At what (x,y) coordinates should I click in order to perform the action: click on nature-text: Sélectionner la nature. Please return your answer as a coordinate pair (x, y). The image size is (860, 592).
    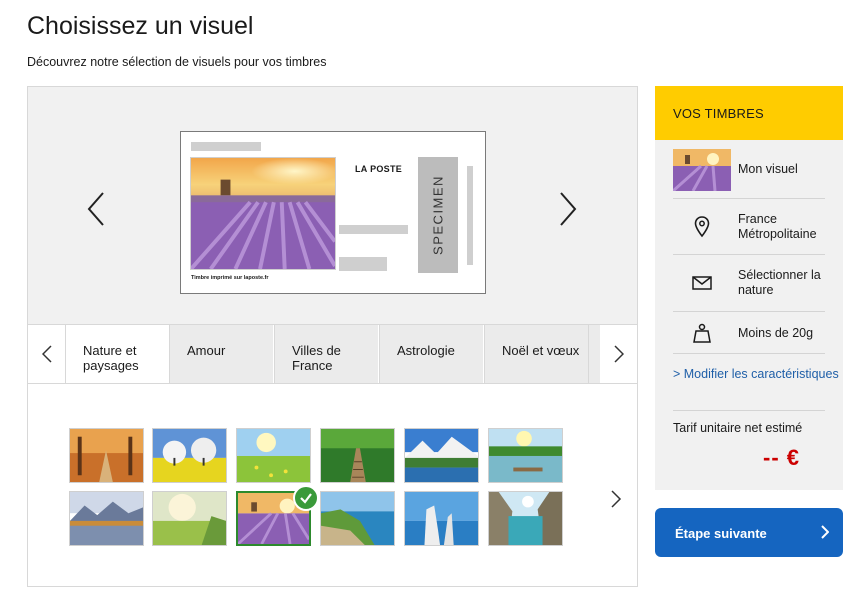
    Looking at the image, I should click on (779, 282).